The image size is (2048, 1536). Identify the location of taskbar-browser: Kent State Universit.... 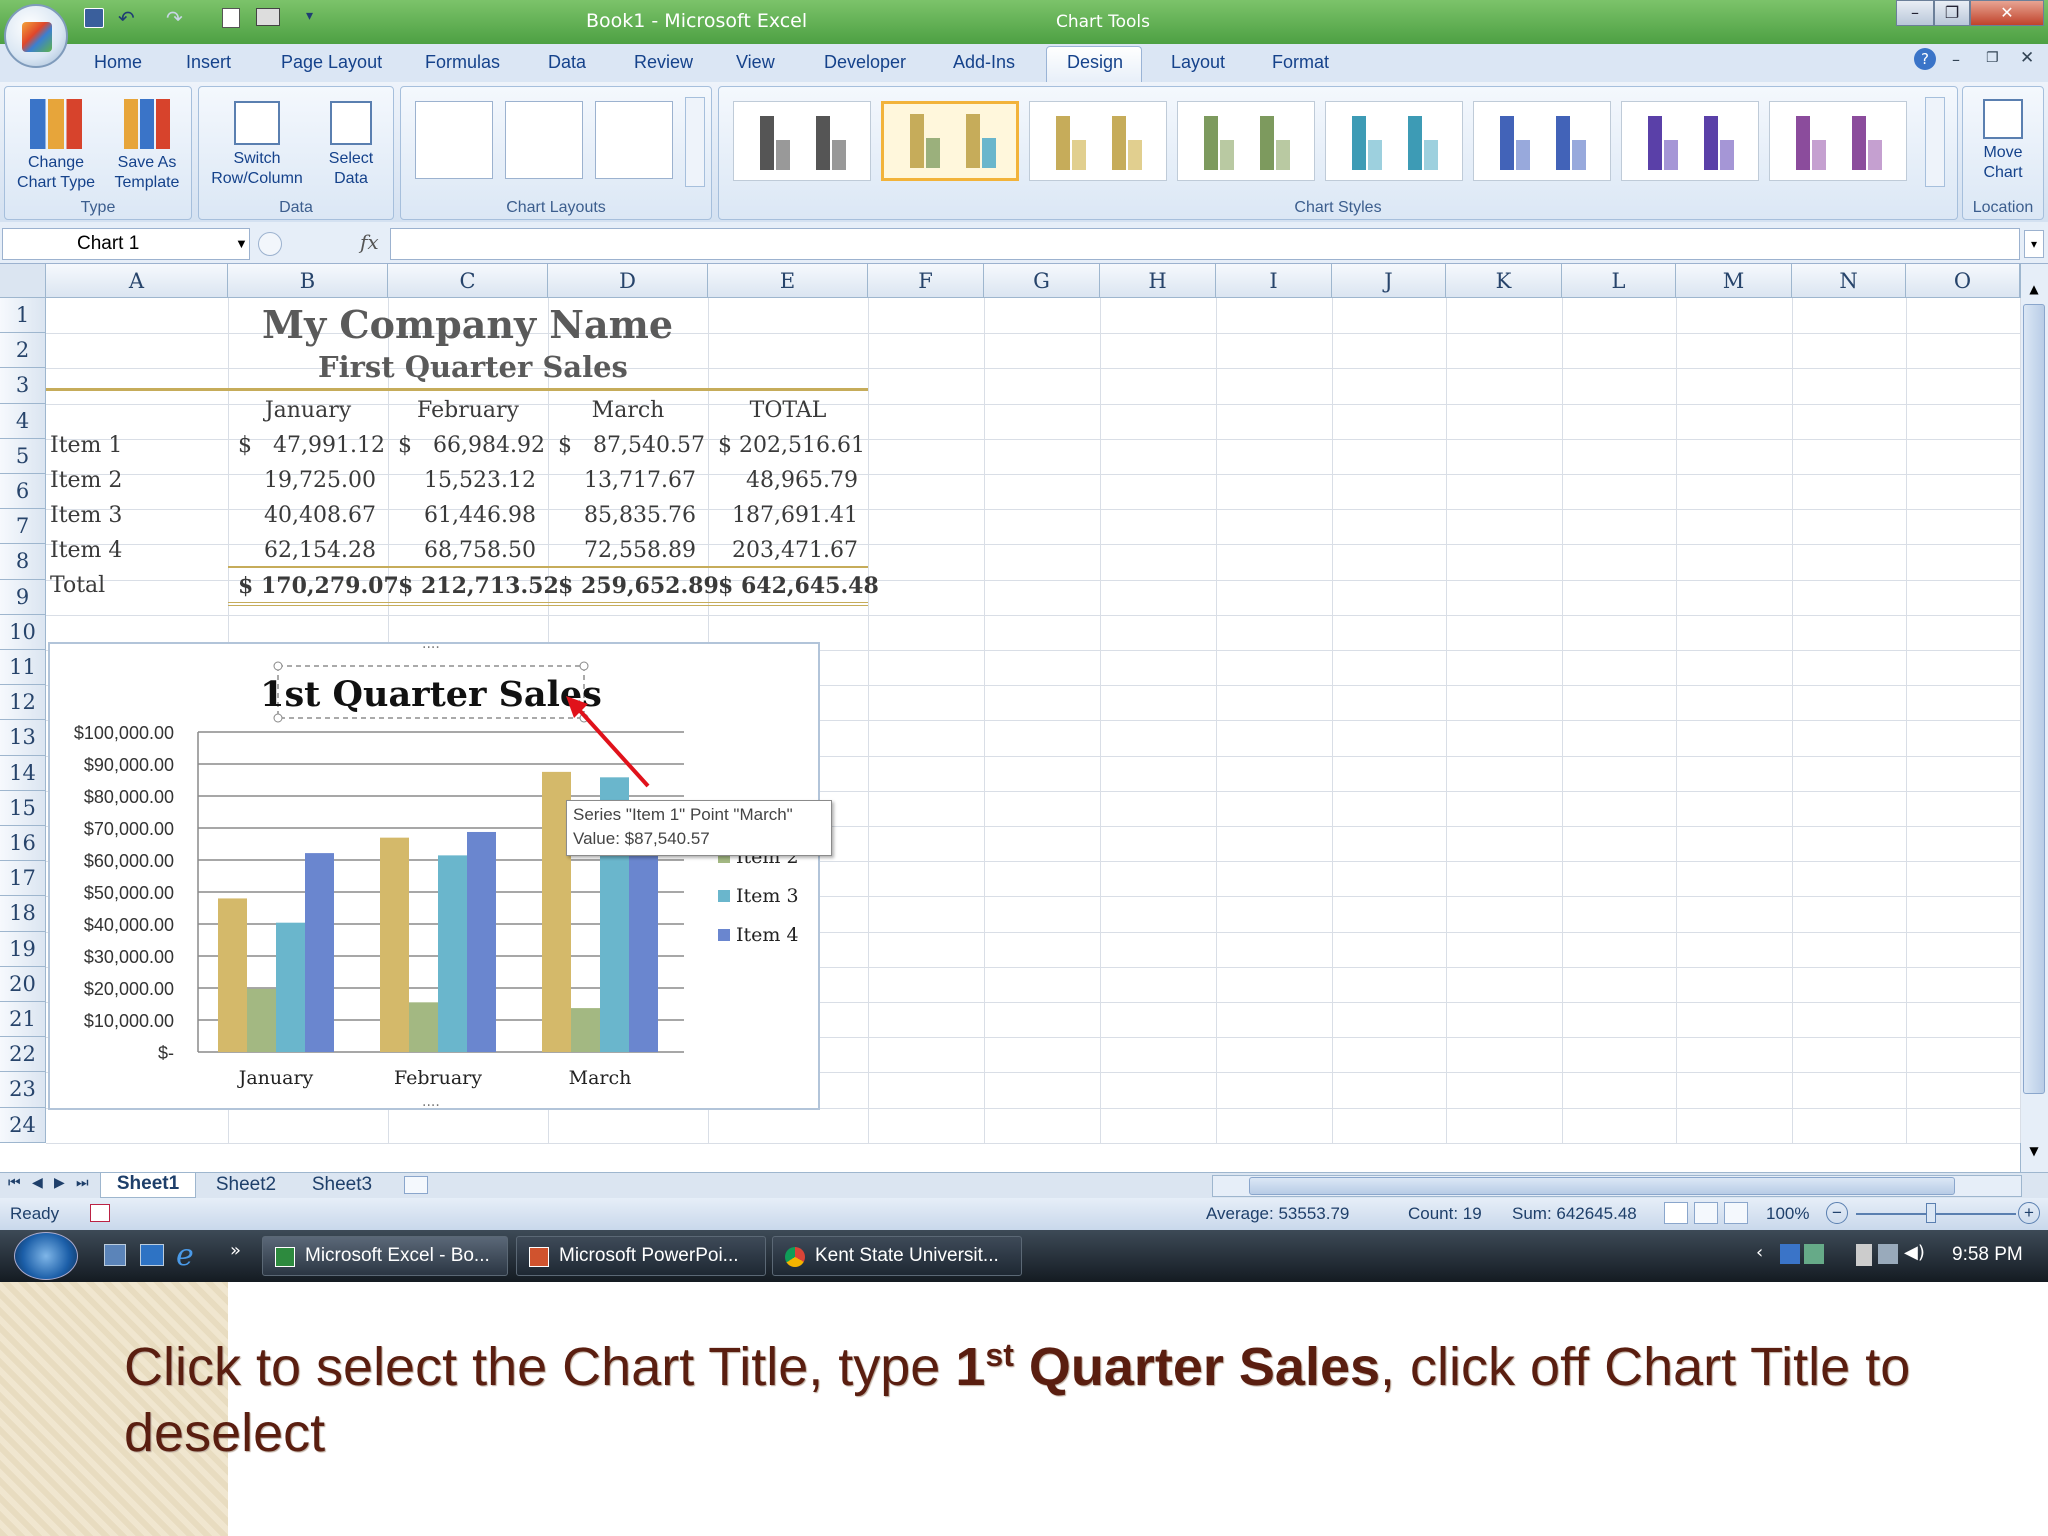
(897, 1256).